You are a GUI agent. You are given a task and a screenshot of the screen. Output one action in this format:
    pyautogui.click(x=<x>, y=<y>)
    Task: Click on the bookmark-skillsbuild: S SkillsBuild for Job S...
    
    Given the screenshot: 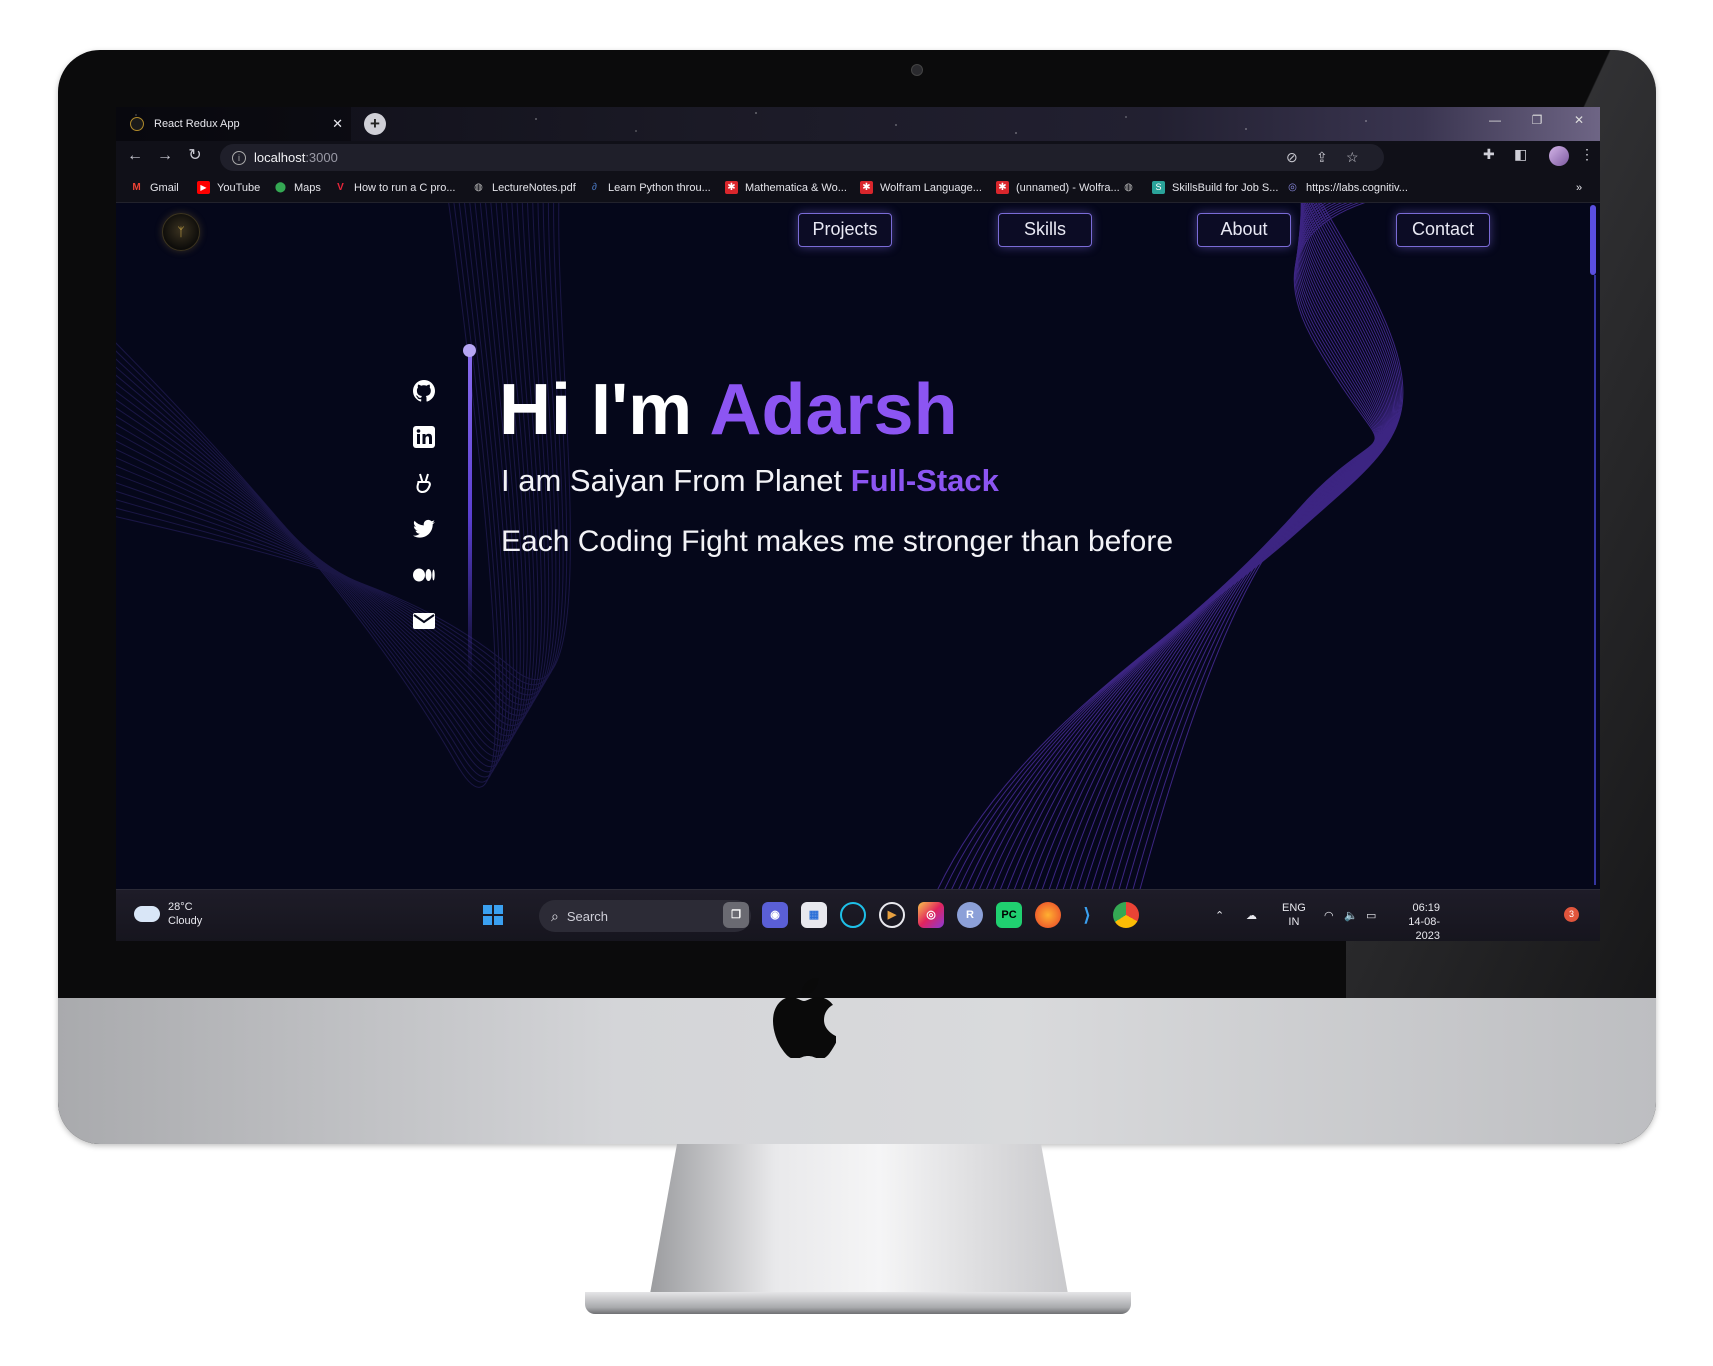 What is the action you would take?
    pyautogui.click(x=1215, y=187)
    